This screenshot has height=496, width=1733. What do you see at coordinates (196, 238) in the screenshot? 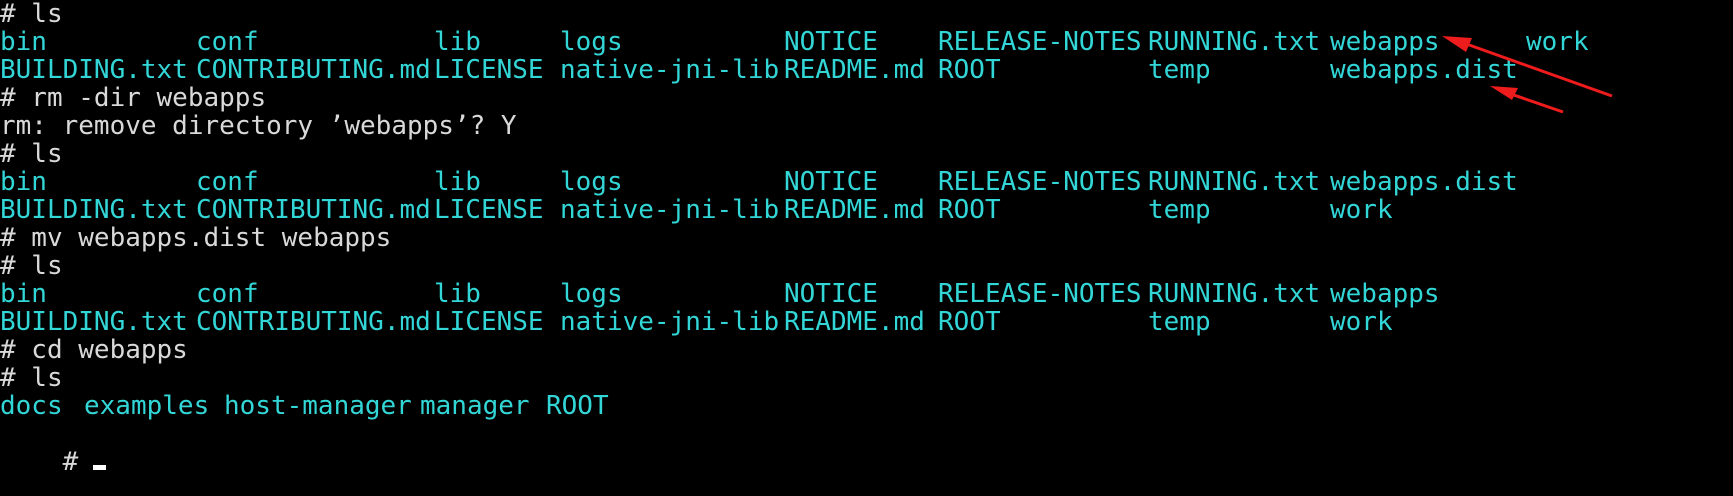
I see `command-line: # mv webapps.dist webapps` at bounding box center [196, 238].